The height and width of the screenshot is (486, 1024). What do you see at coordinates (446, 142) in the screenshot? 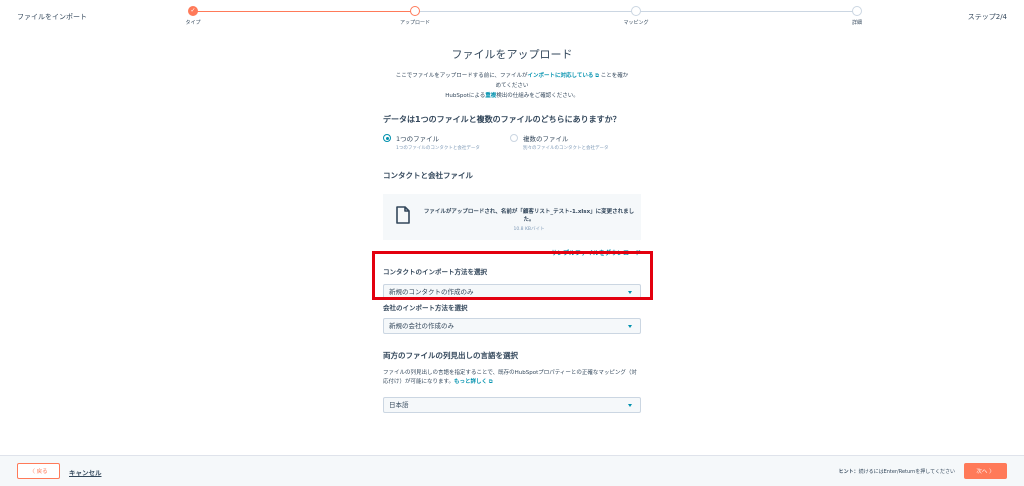
I see `option-one-file: 1つのファイル 1つのファイルのコンタクトと会社データ` at bounding box center [446, 142].